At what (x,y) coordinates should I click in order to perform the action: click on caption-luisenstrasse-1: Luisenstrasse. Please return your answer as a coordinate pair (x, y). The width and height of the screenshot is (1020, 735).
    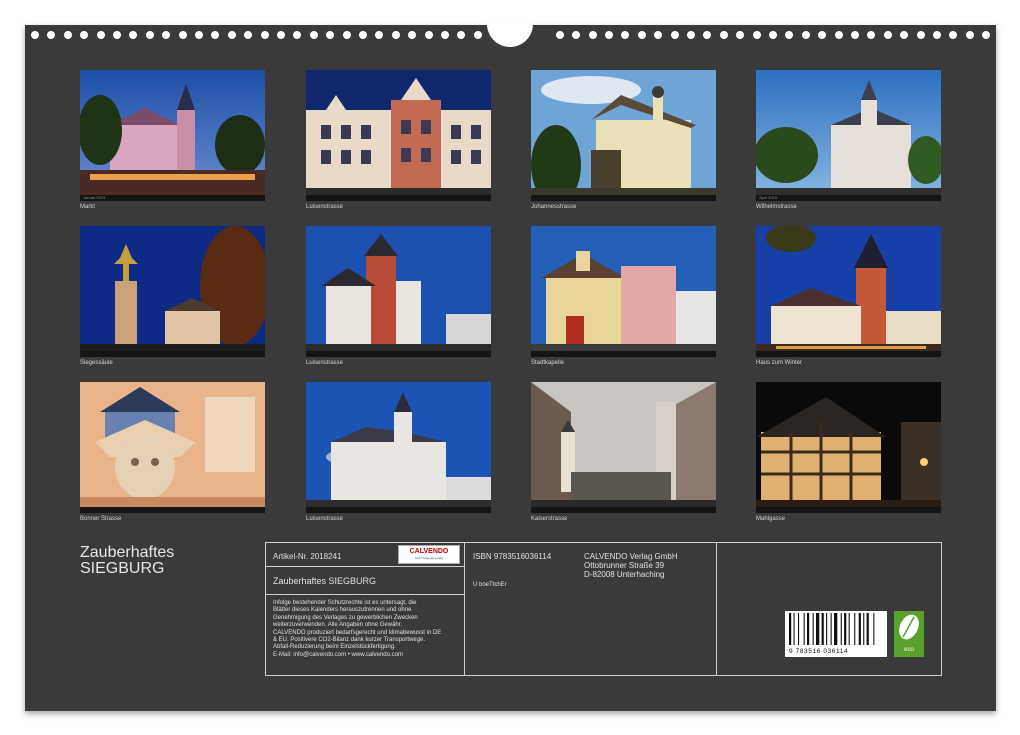
    Looking at the image, I should click on (325, 207).